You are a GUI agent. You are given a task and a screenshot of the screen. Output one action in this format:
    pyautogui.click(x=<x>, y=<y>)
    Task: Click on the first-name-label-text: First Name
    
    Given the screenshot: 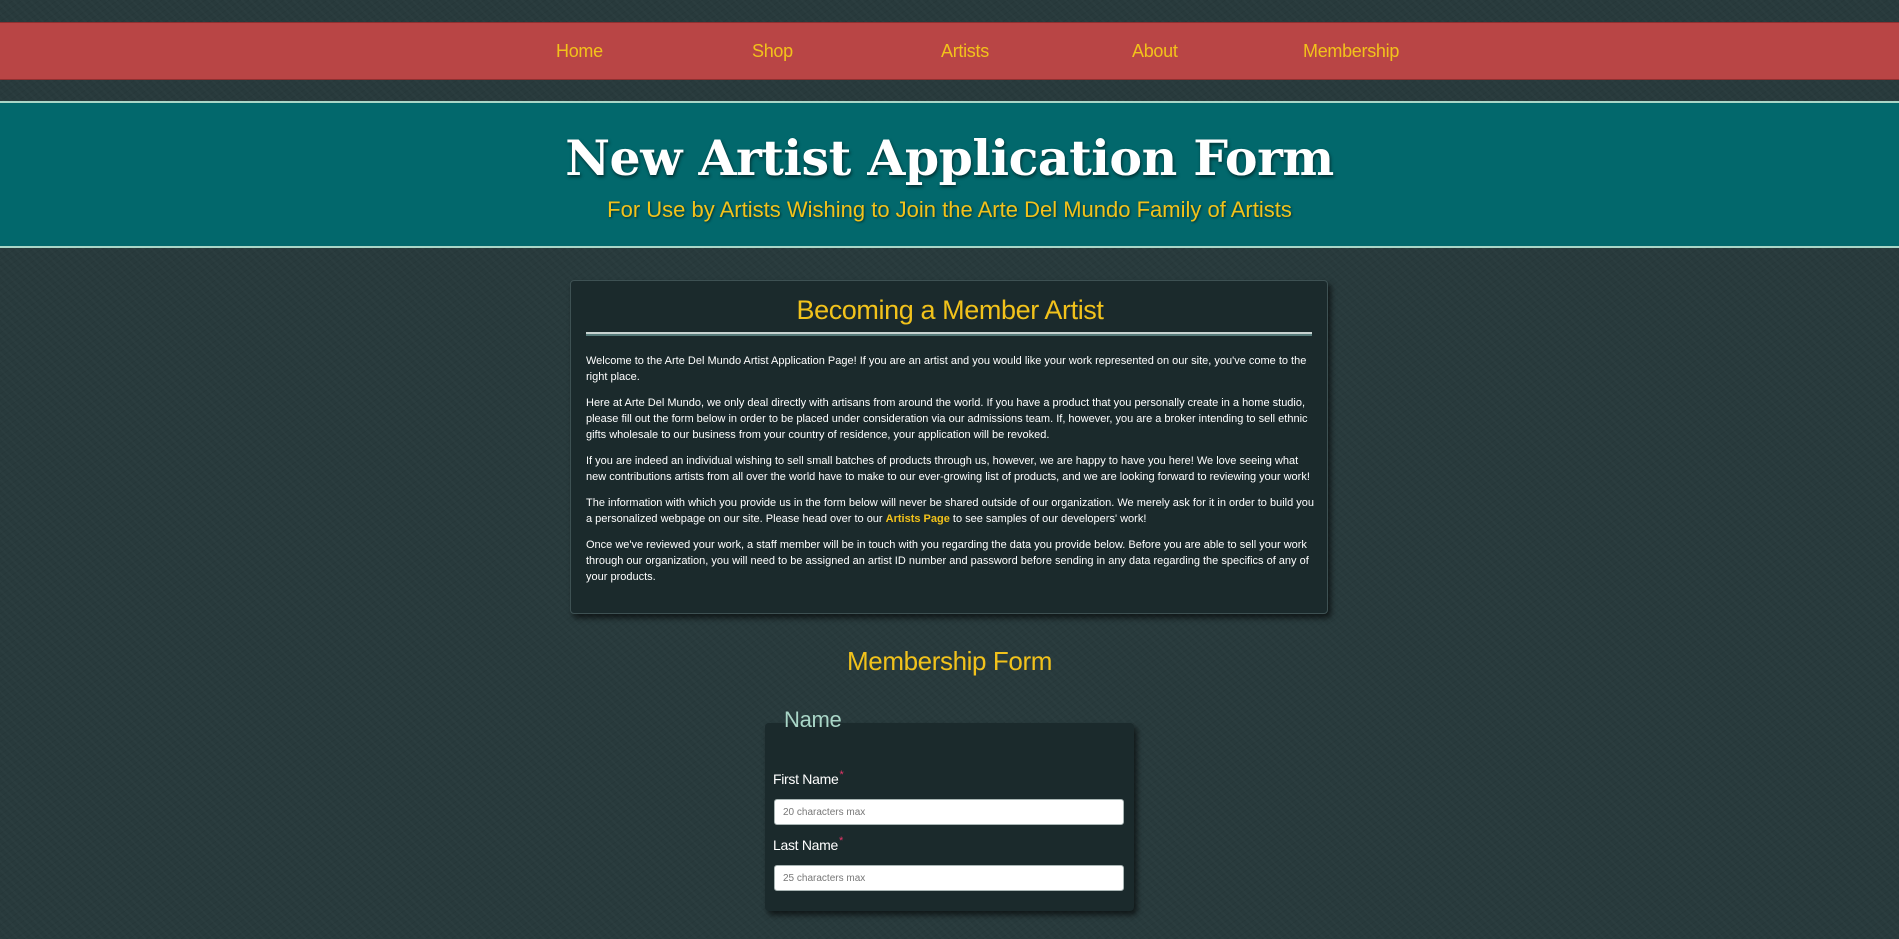 What is the action you would take?
    pyautogui.click(x=806, y=779)
    